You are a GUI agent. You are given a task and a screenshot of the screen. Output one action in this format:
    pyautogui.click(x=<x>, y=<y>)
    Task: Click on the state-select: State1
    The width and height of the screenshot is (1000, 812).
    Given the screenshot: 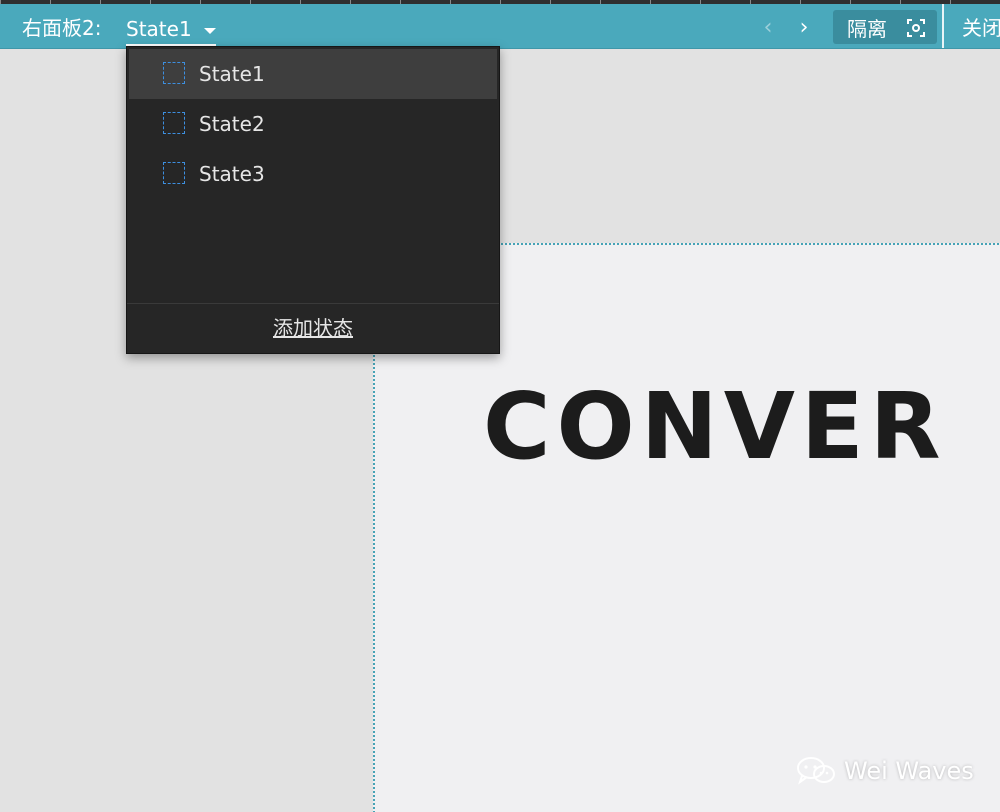 What is the action you would take?
    pyautogui.click(x=171, y=28)
    